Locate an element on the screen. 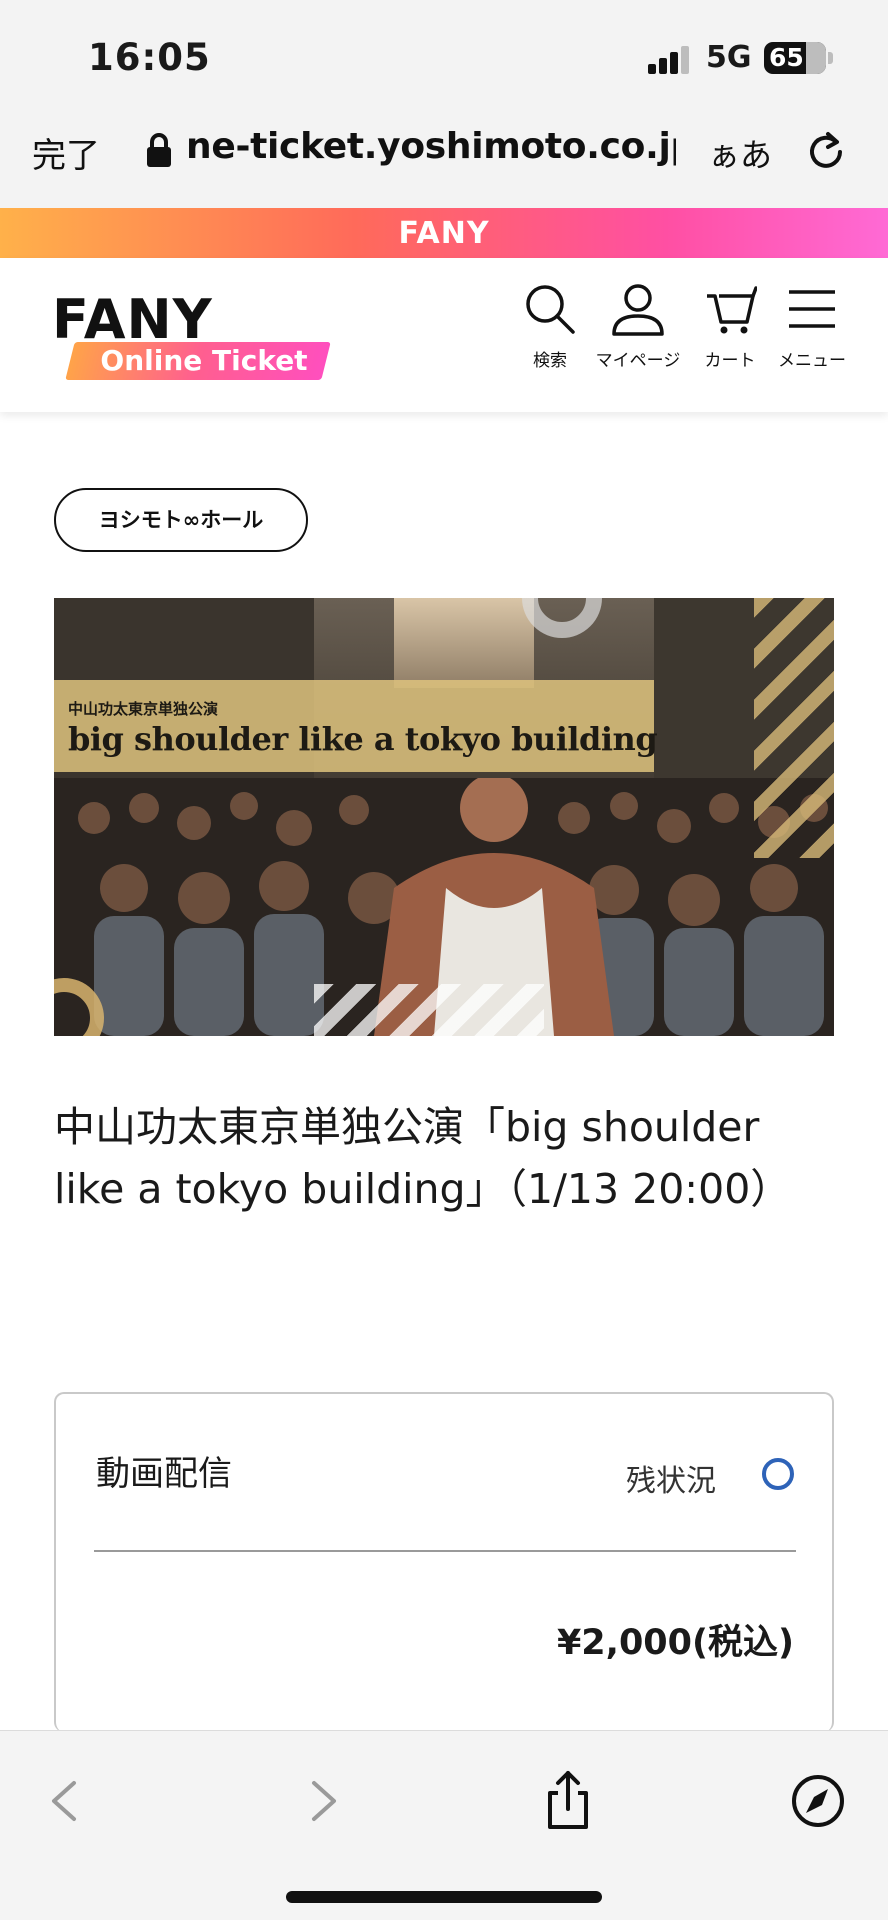 This screenshot has height=1920, width=888. url-field: ne-ticket.yoshimoto.co.jp is located at coordinates (431, 146).